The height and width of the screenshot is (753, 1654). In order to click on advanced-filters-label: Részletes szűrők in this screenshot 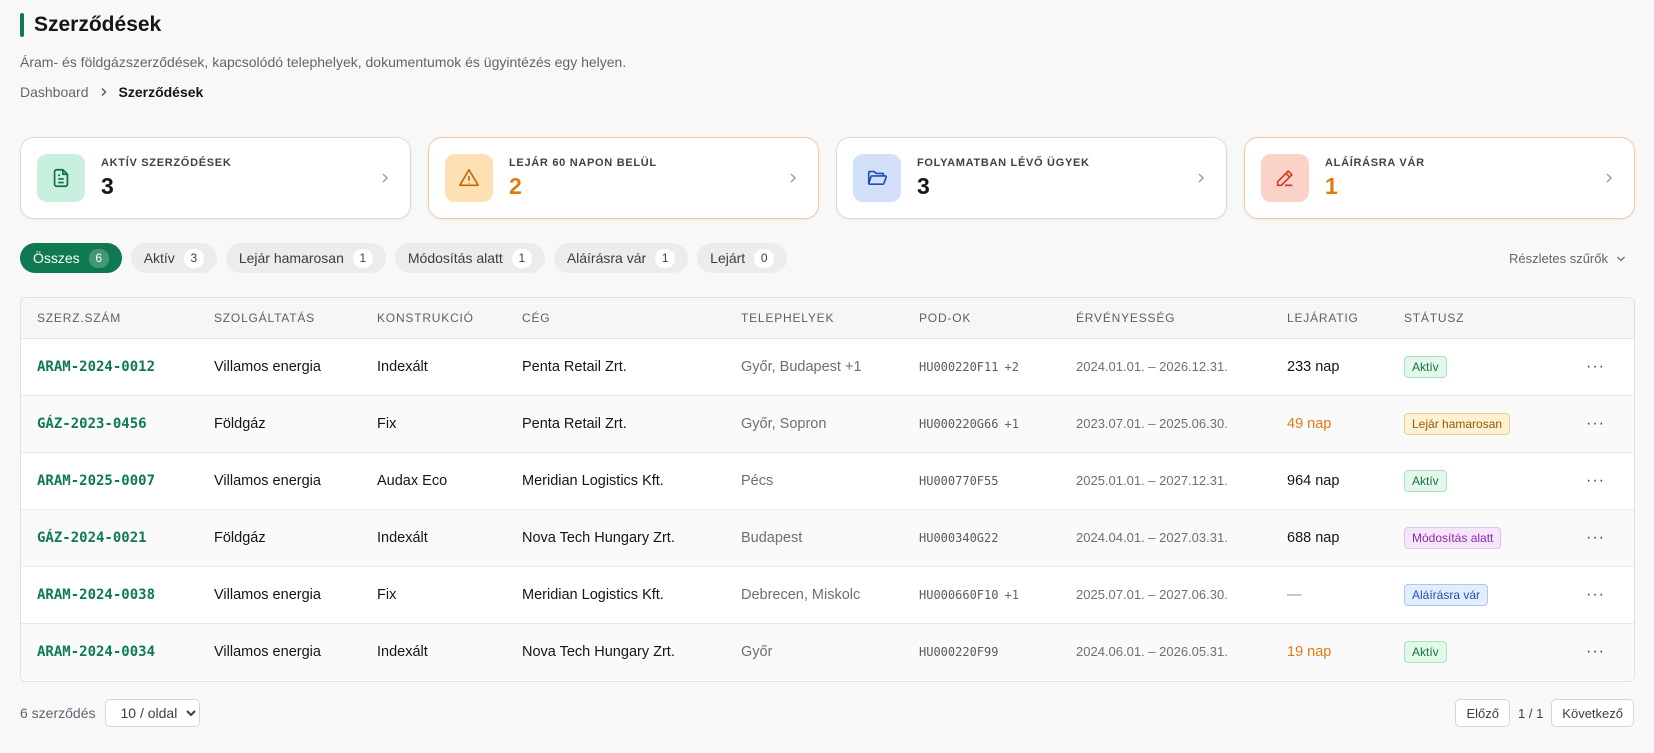, I will do `click(1558, 258)`.